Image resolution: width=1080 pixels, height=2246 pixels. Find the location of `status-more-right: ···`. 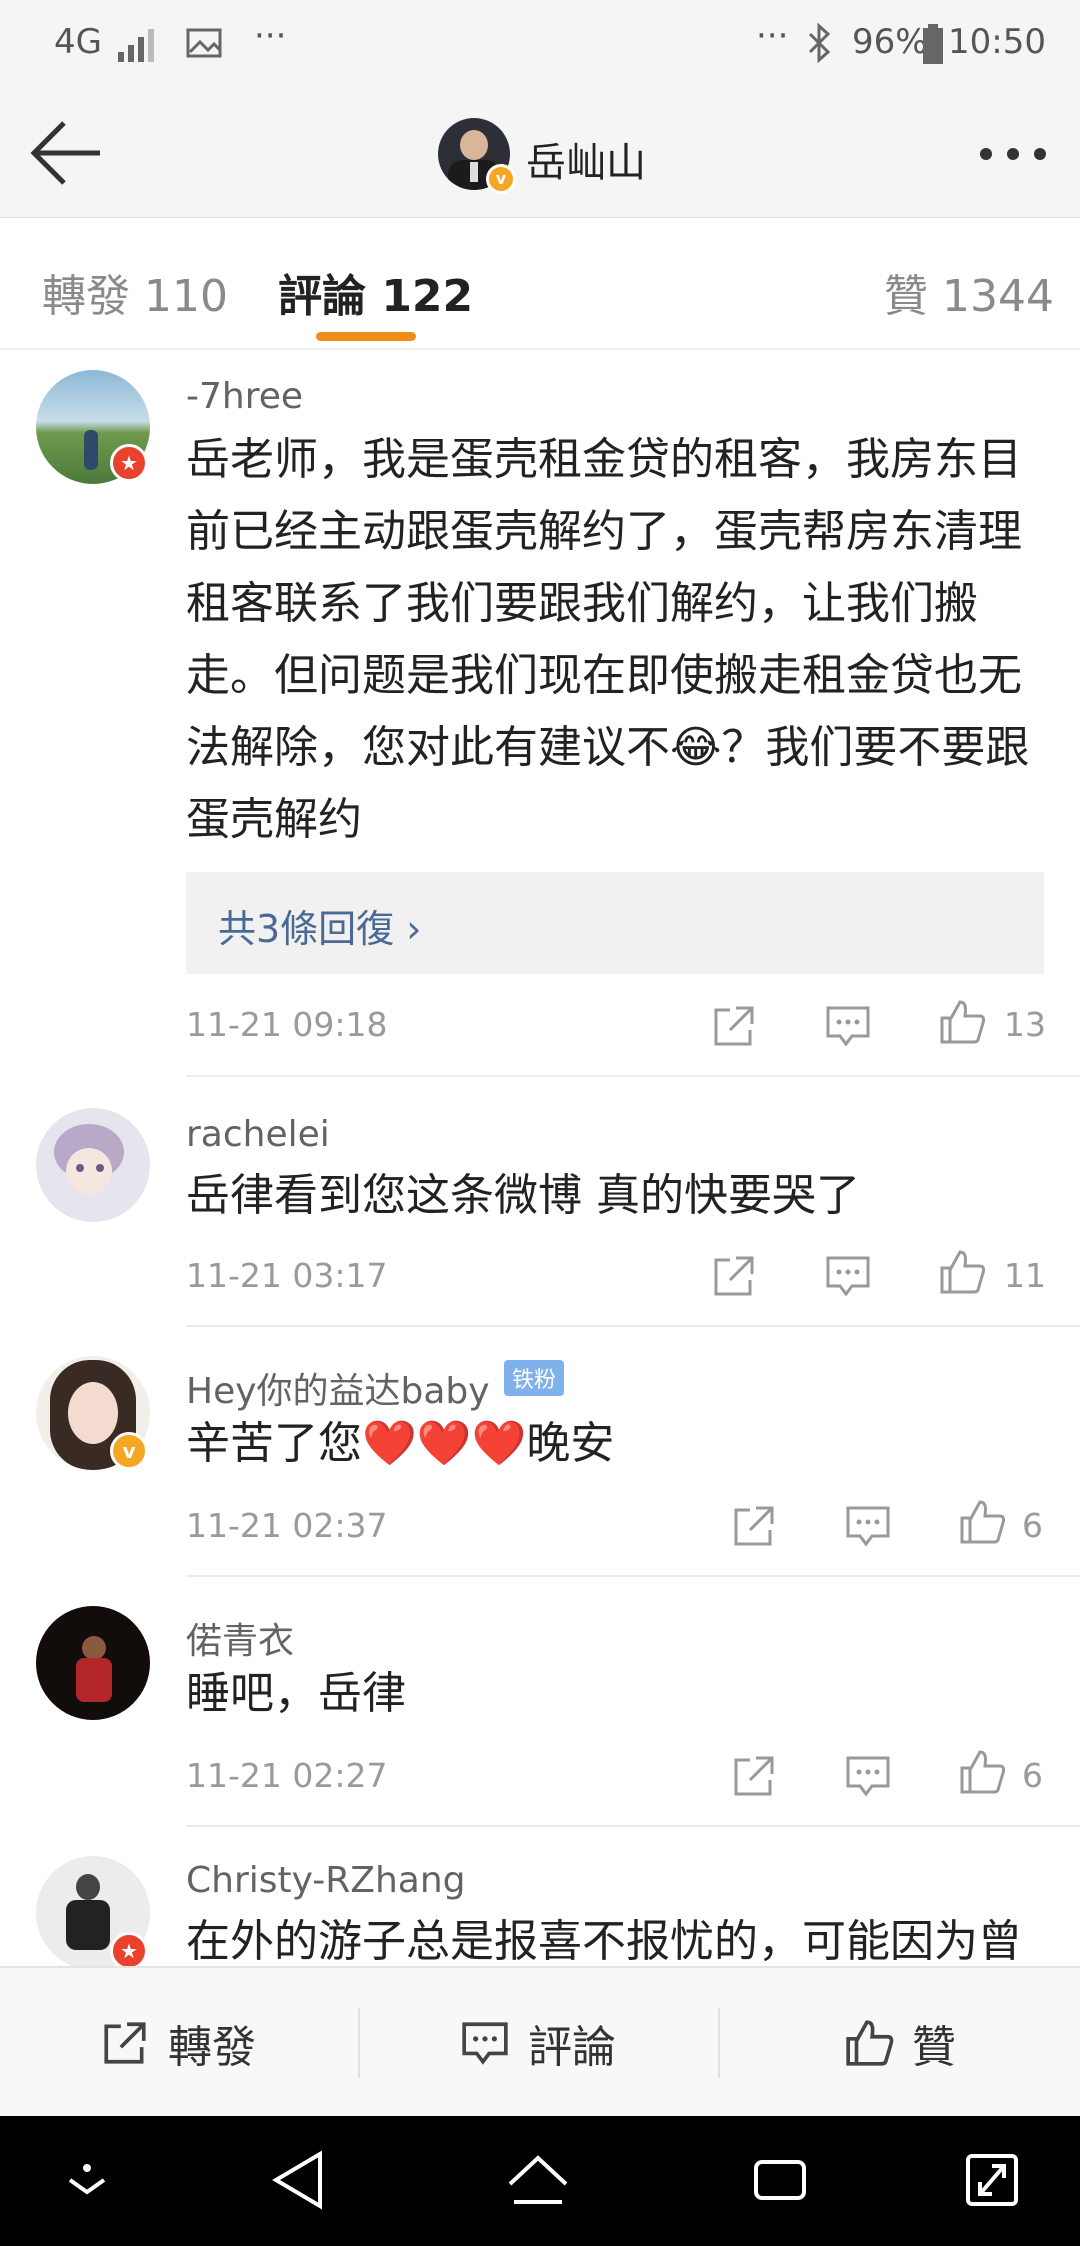

status-more-right: ··· is located at coordinates (772, 36).